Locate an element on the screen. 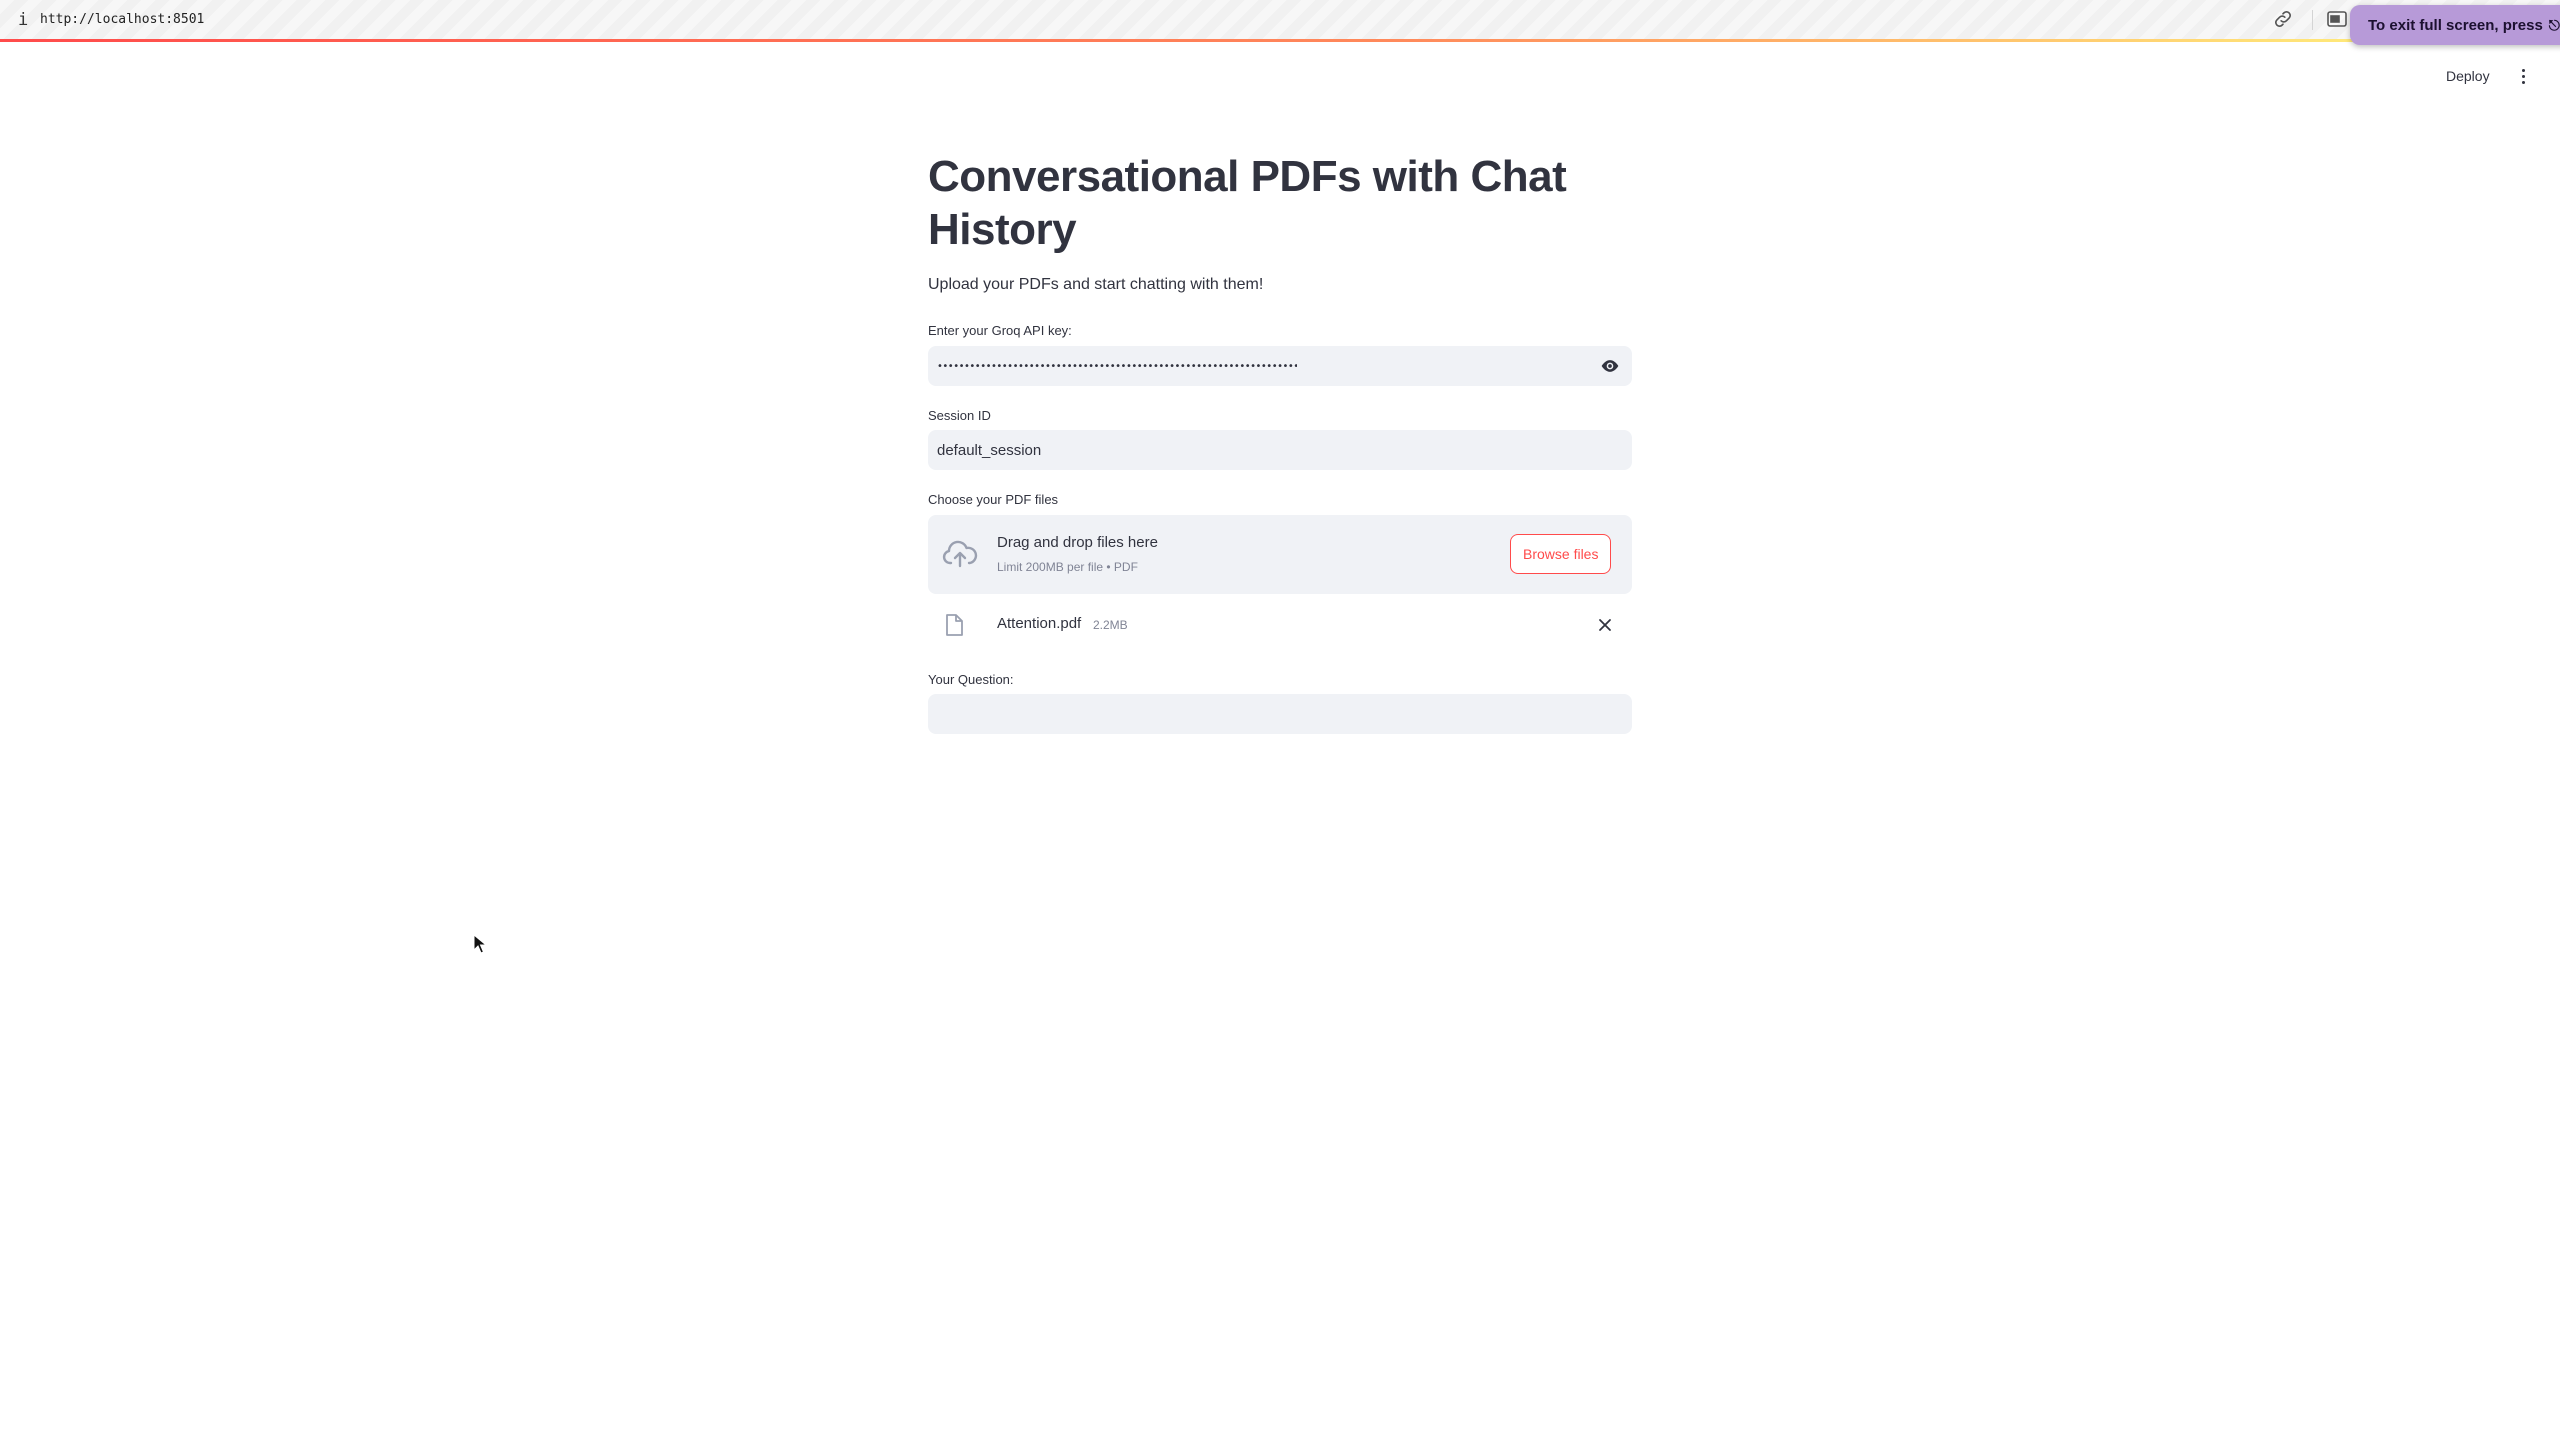 This screenshot has width=2560, height=1440. toolbar-divider is located at coordinates (2312, 20).